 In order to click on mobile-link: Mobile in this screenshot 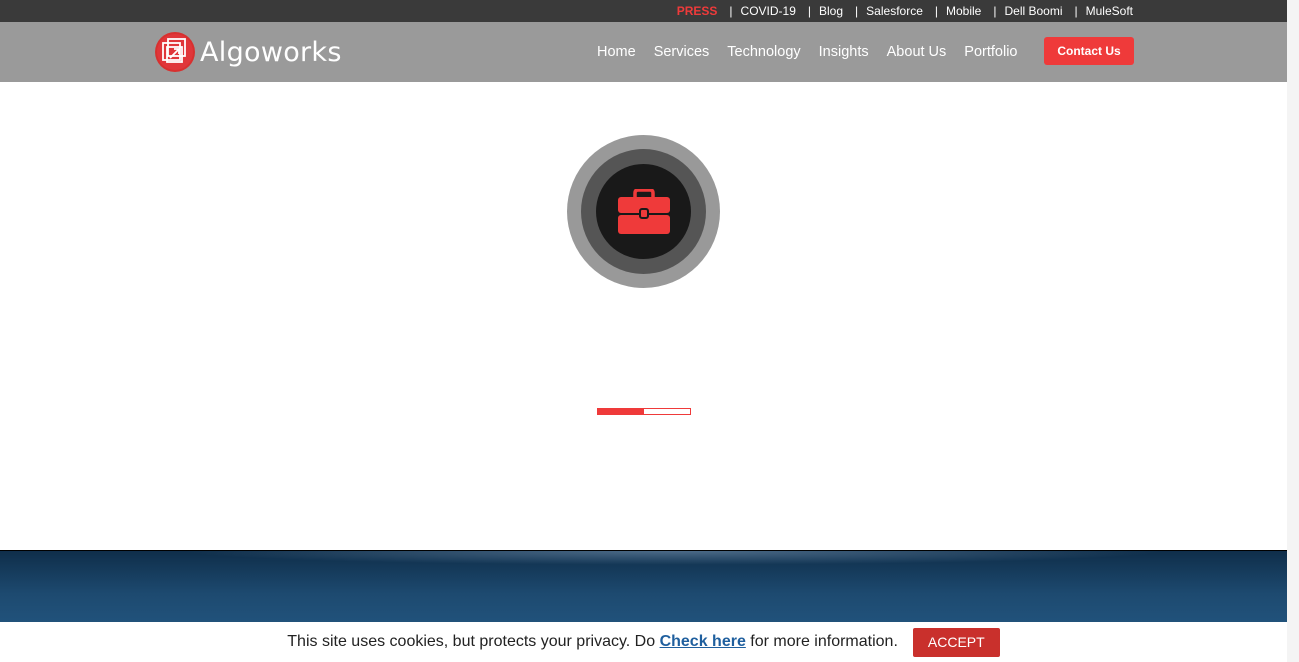, I will do `click(963, 11)`.